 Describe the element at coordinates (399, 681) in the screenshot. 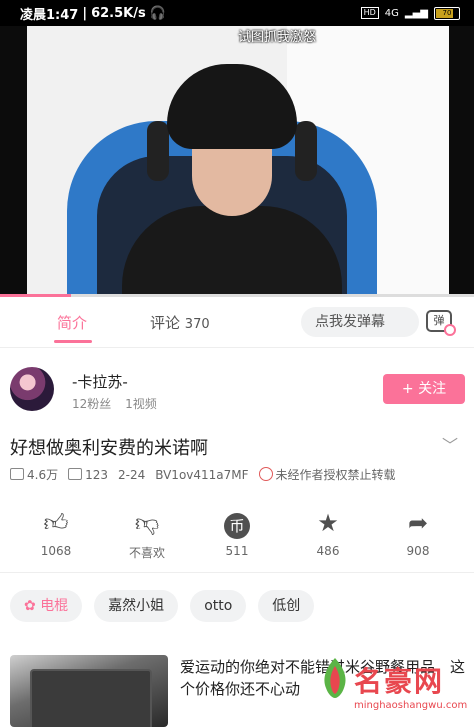

I see `watermark-text: 名豪网` at that location.